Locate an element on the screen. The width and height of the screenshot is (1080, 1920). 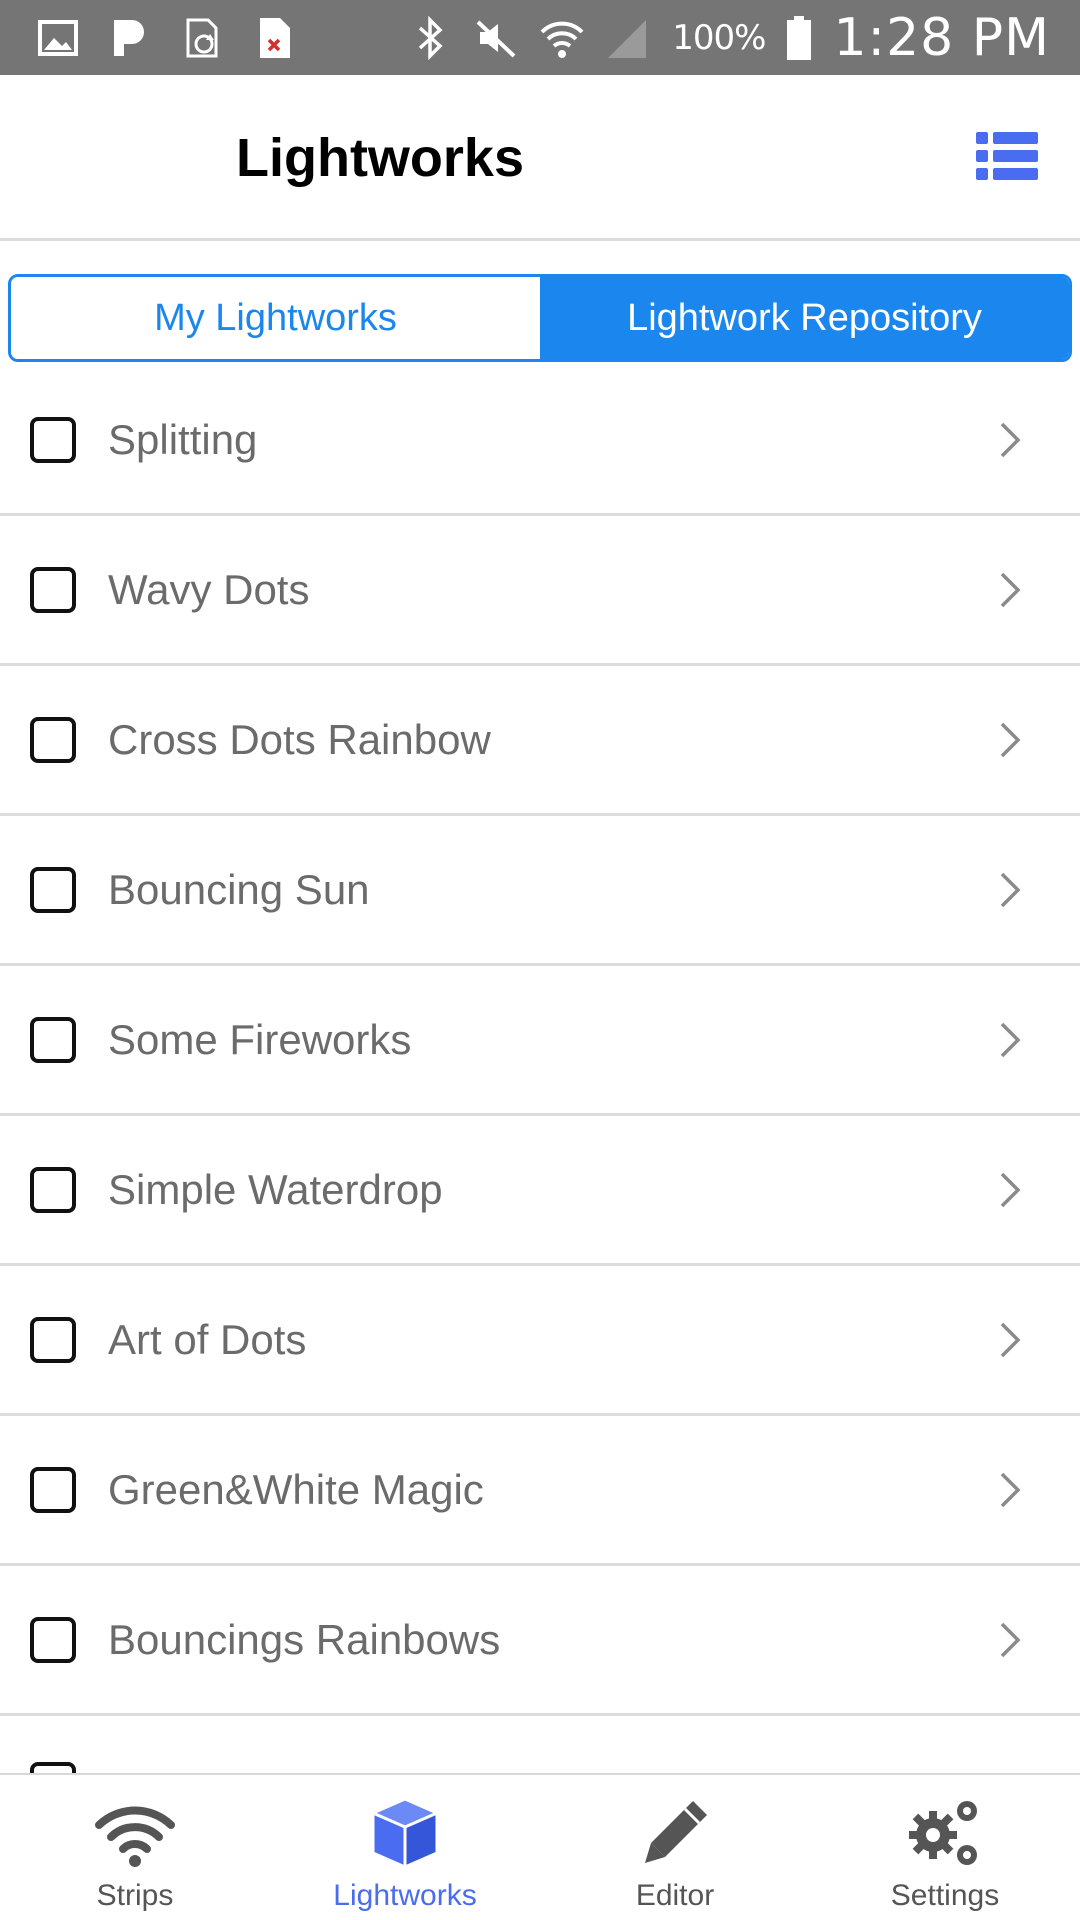
gallery-icon is located at coordinates (58, 38).